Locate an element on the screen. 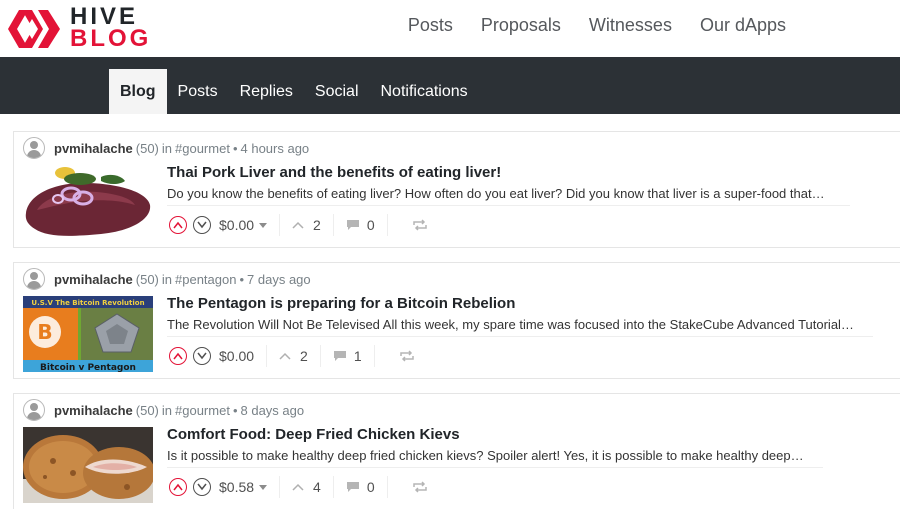 Image resolution: width=900 pixels, height=509 pixels. main-nav: Posts Proposals Witnesses Our dApps is located at coordinates (597, 25).